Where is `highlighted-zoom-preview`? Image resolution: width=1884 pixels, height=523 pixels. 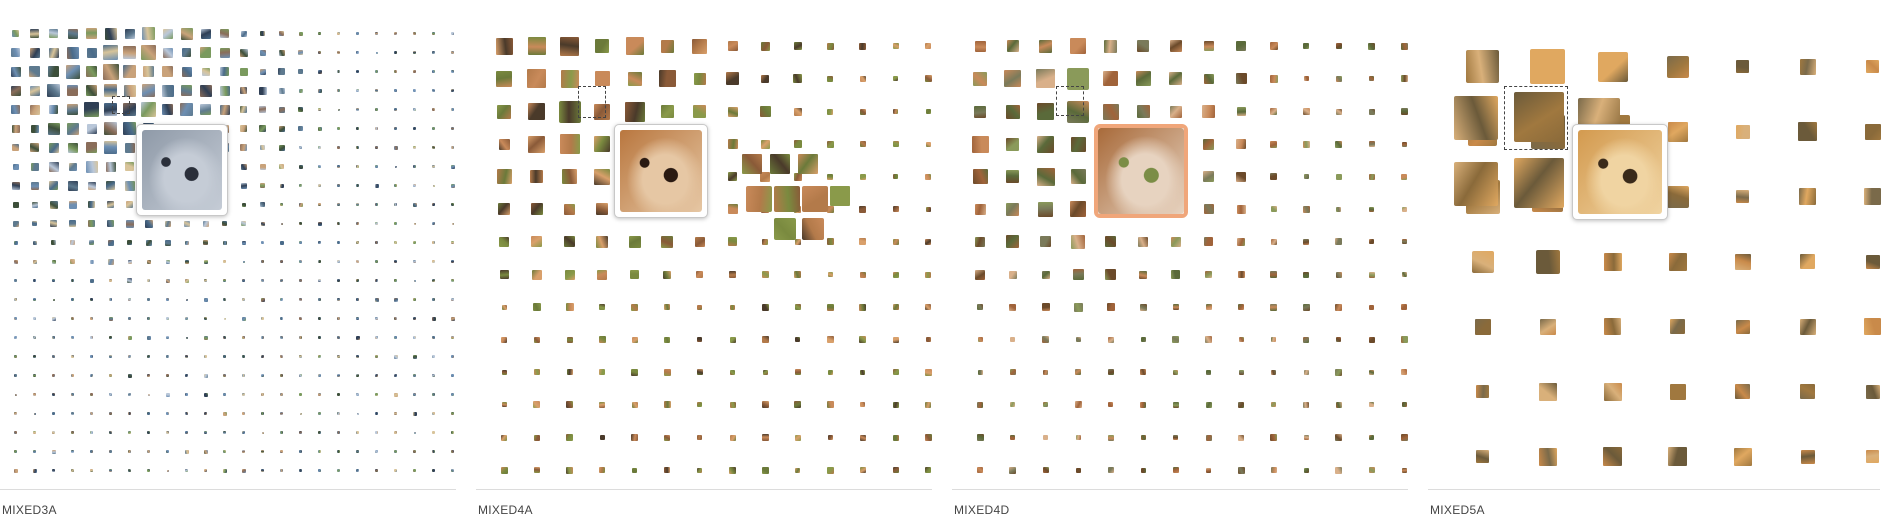 highlighted-zoom-preview is located at coordinates (1141, 171).